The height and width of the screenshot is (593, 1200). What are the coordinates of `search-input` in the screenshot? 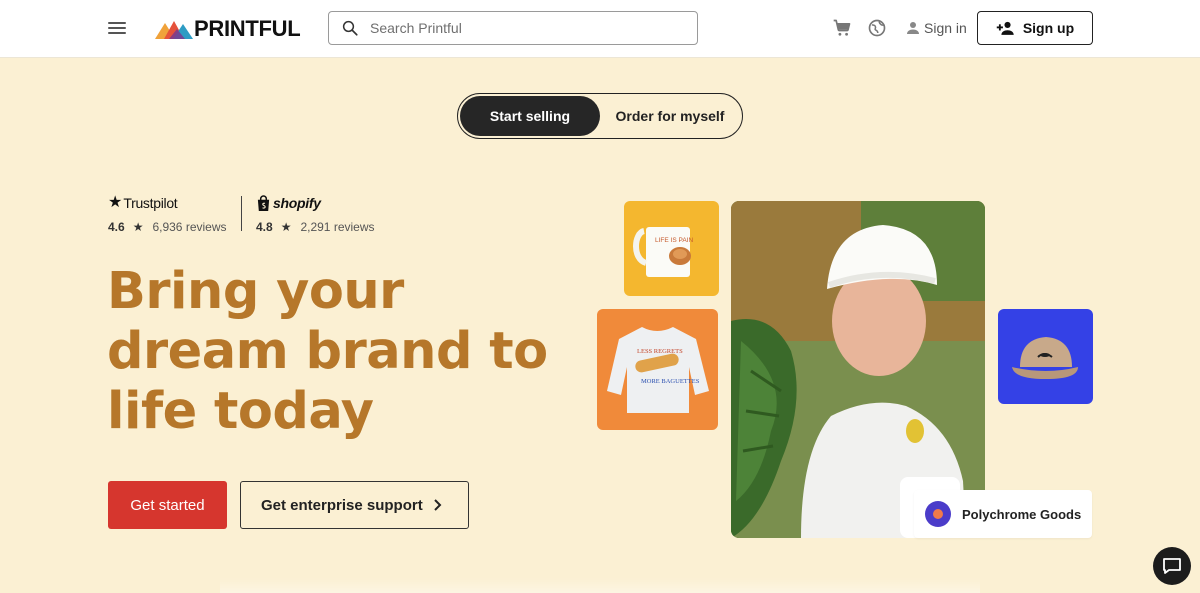 It's located at (520, 28).